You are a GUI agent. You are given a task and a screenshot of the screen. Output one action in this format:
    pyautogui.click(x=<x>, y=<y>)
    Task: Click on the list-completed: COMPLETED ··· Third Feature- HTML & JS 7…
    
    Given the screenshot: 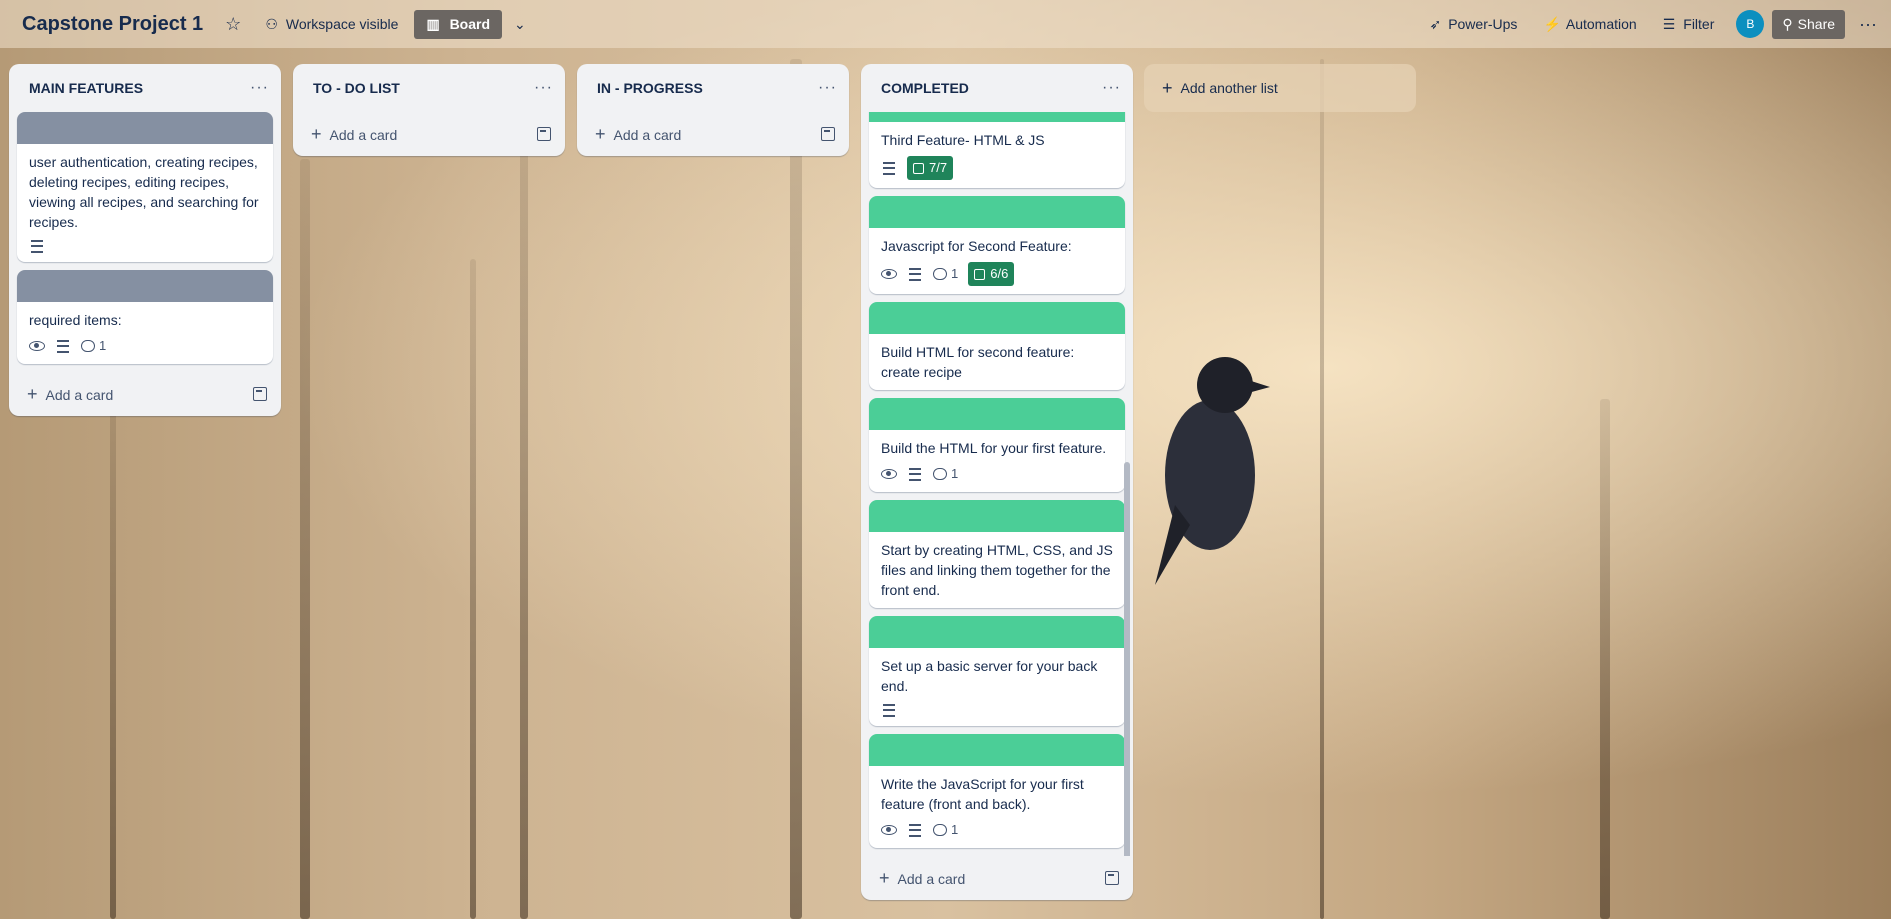 What is the action you would take?
    pyautogui.click(x=997, y=482)
    